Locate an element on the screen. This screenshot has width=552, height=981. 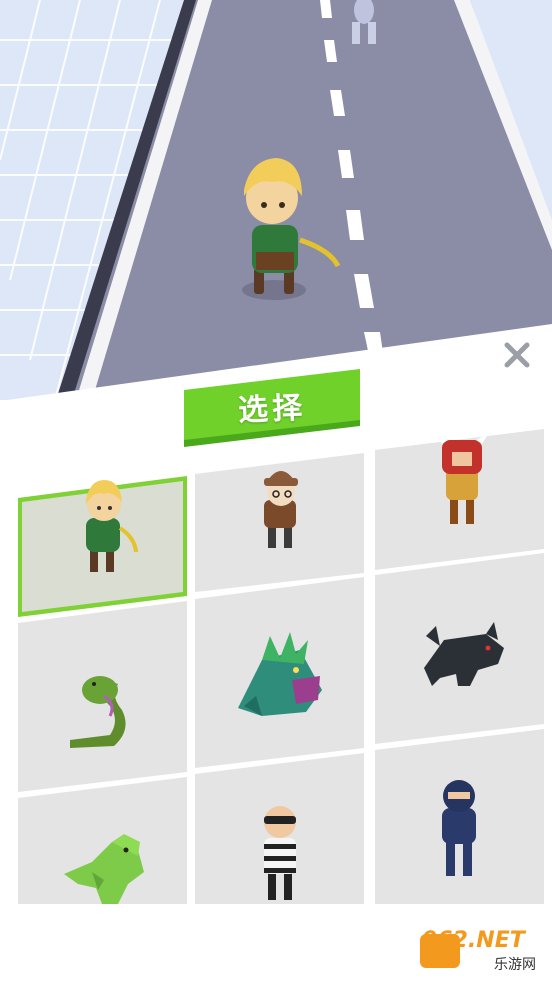
watermark: 962.NET 乐游网 is located at coordinates (481, 951).